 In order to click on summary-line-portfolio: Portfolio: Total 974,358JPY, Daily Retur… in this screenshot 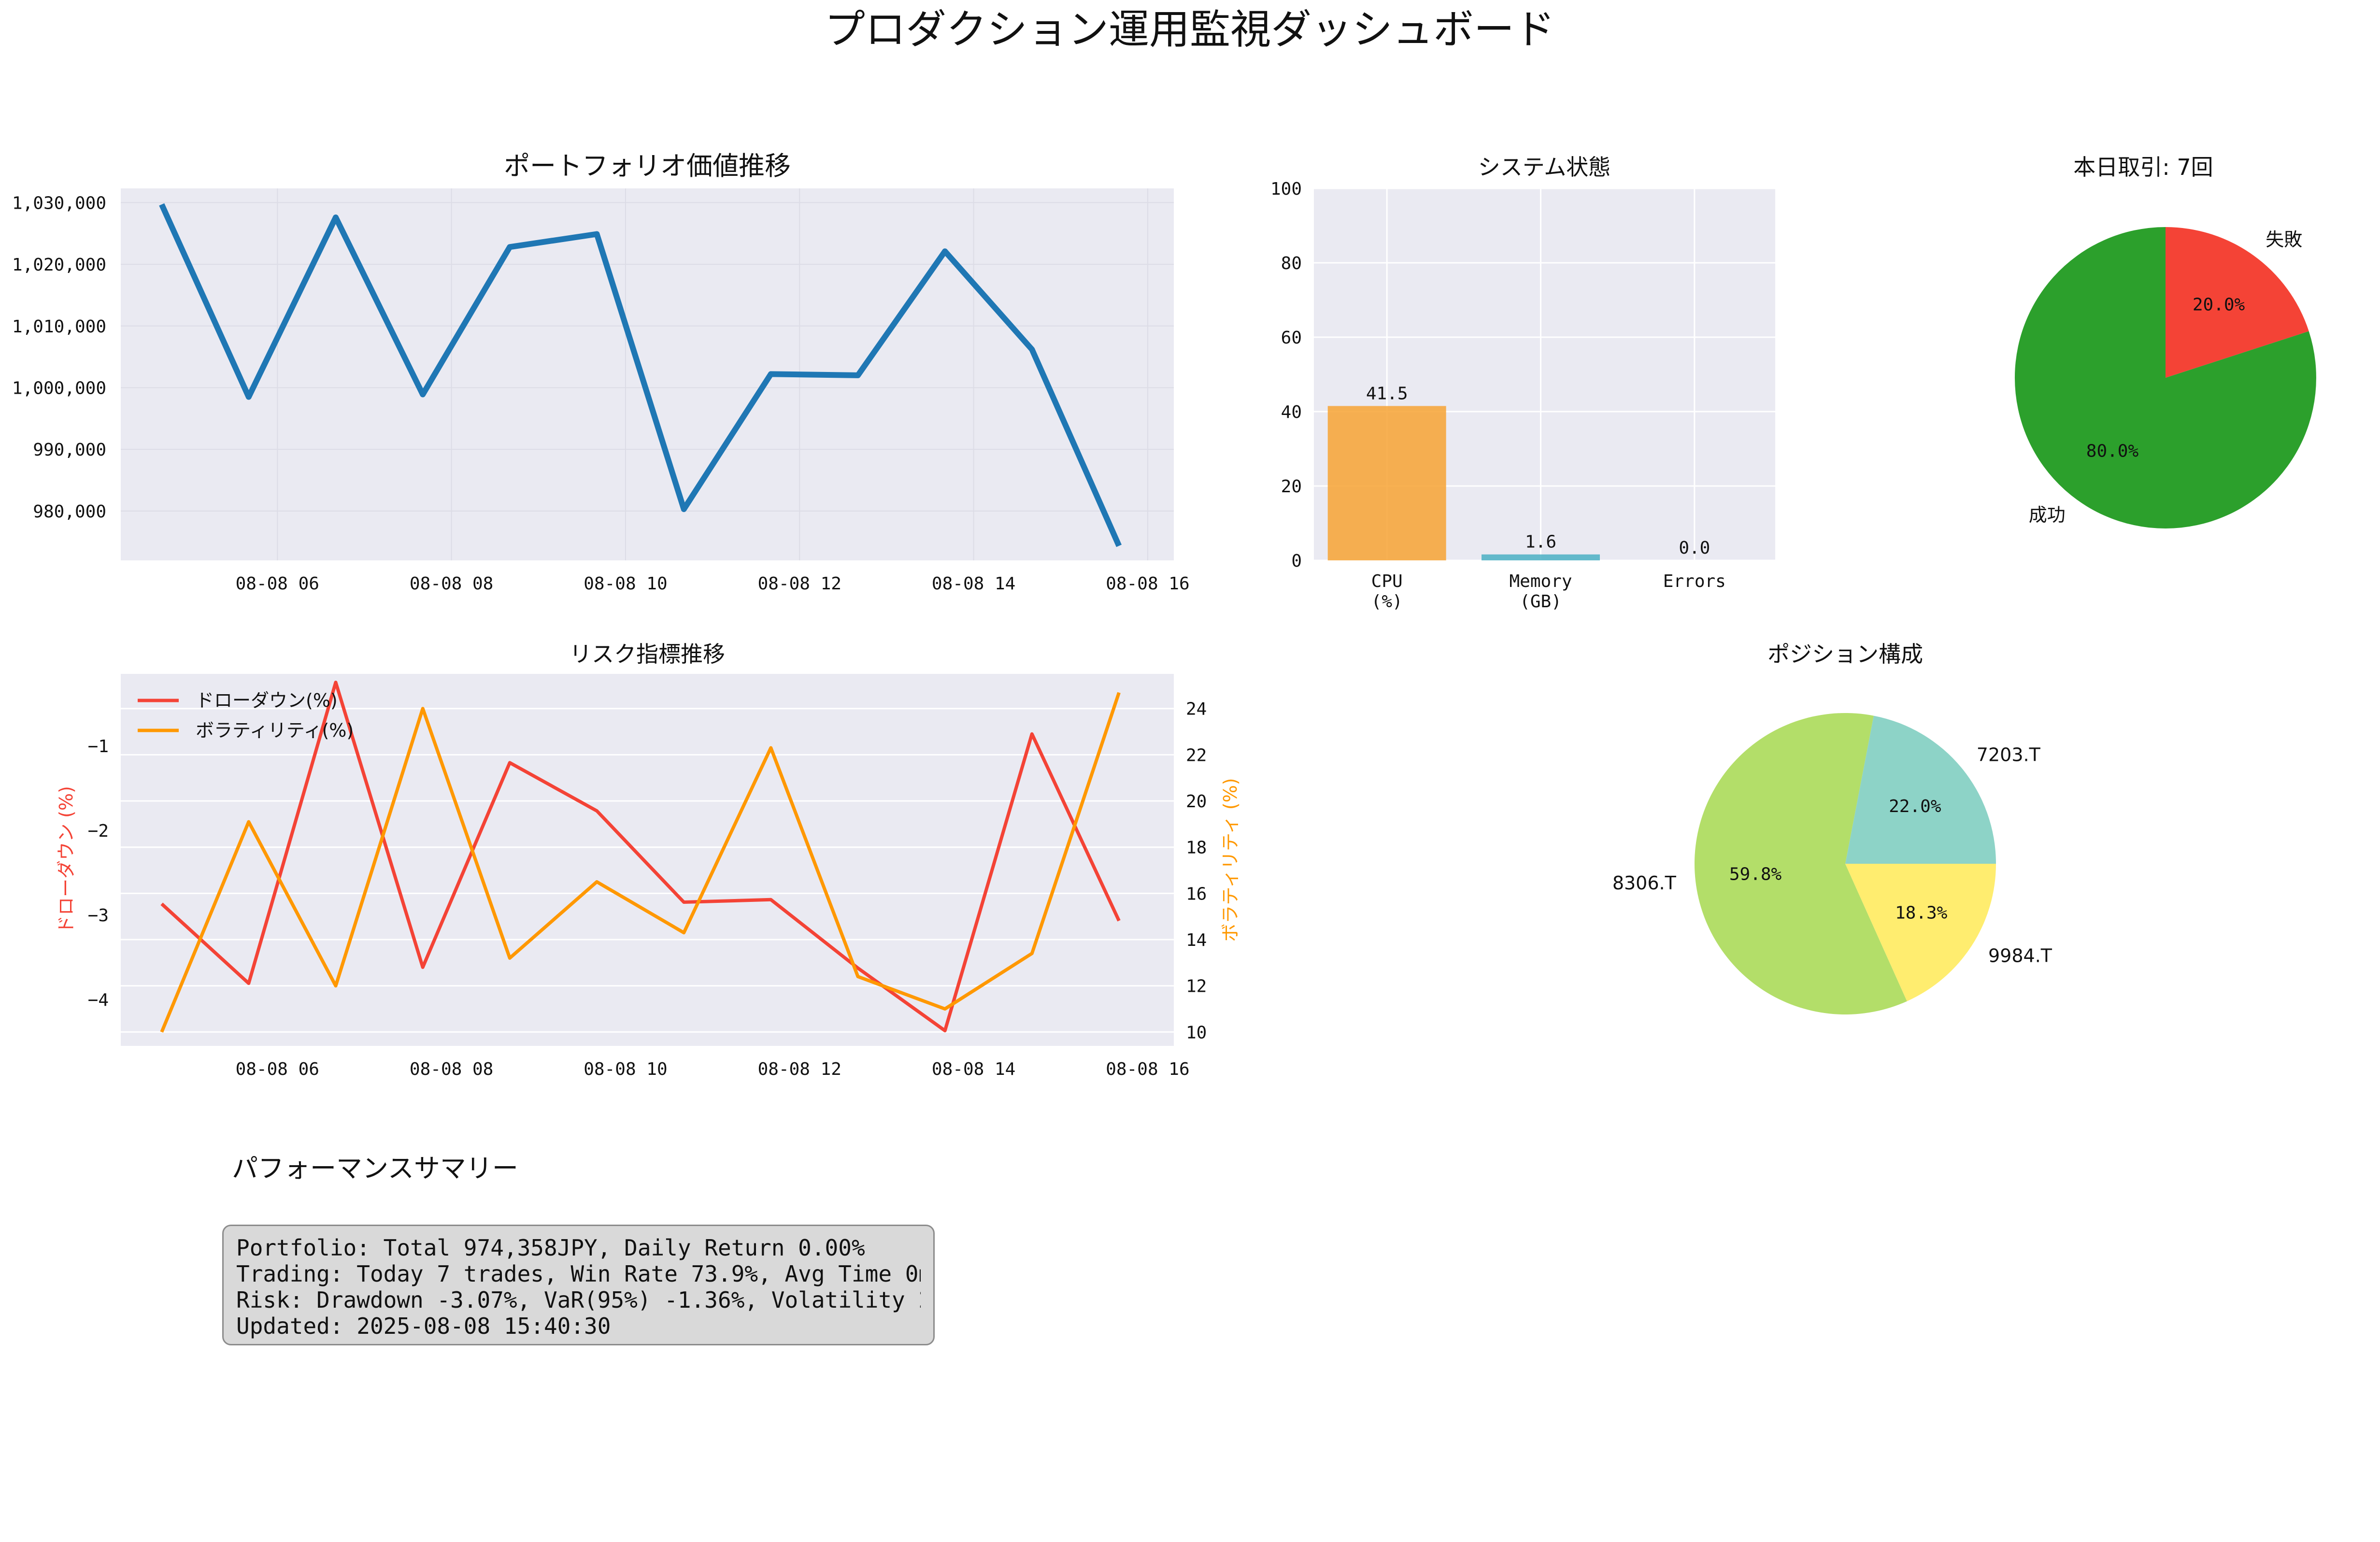, I will do `click(550, 1248)`.